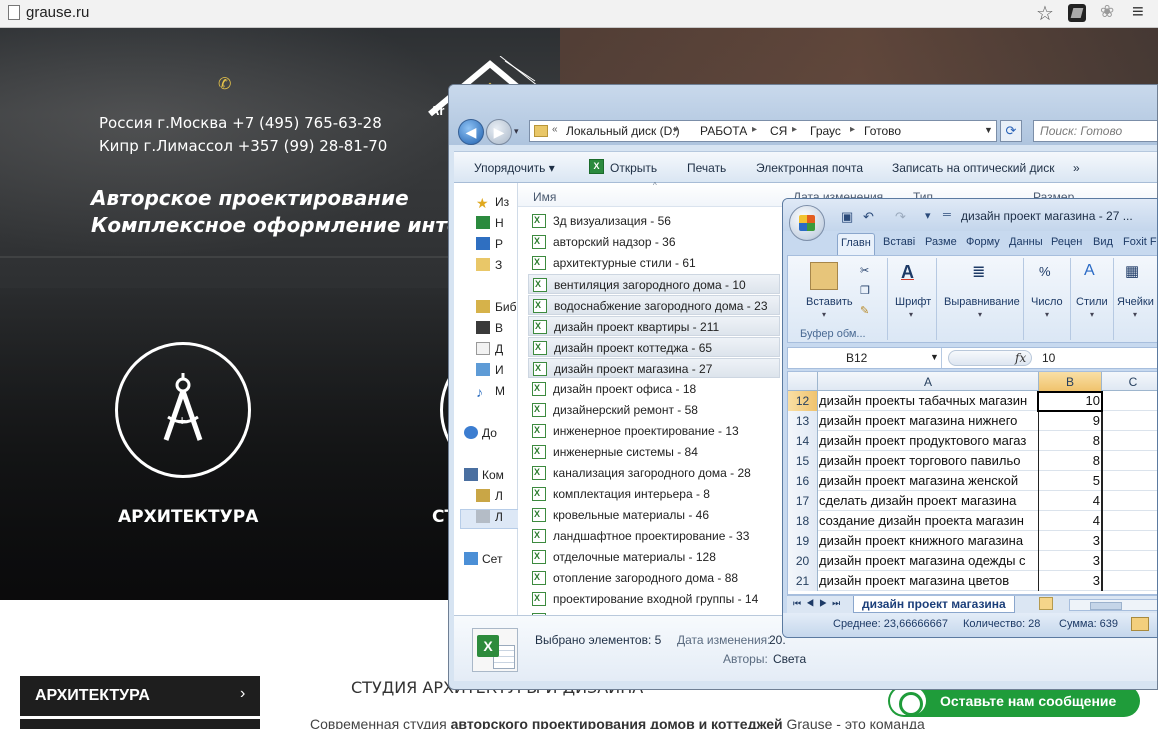 The width and height of the screenshot is (1158, 729). I want to click on row-number: 20, so click(803, 561).